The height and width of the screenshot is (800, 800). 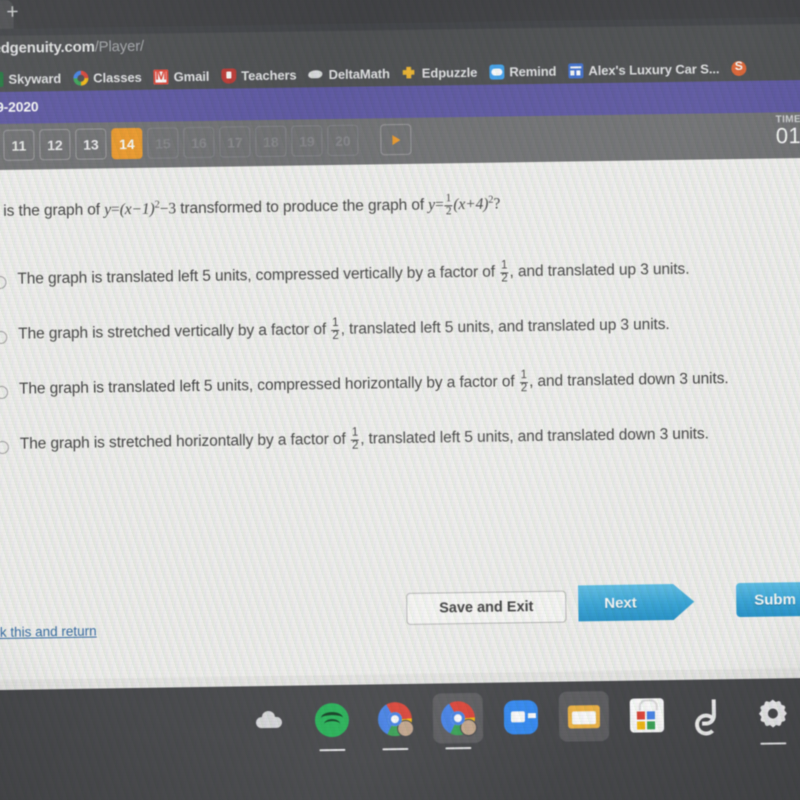 I want to click on shelf-item-play-store, so click(x=647, y=715).